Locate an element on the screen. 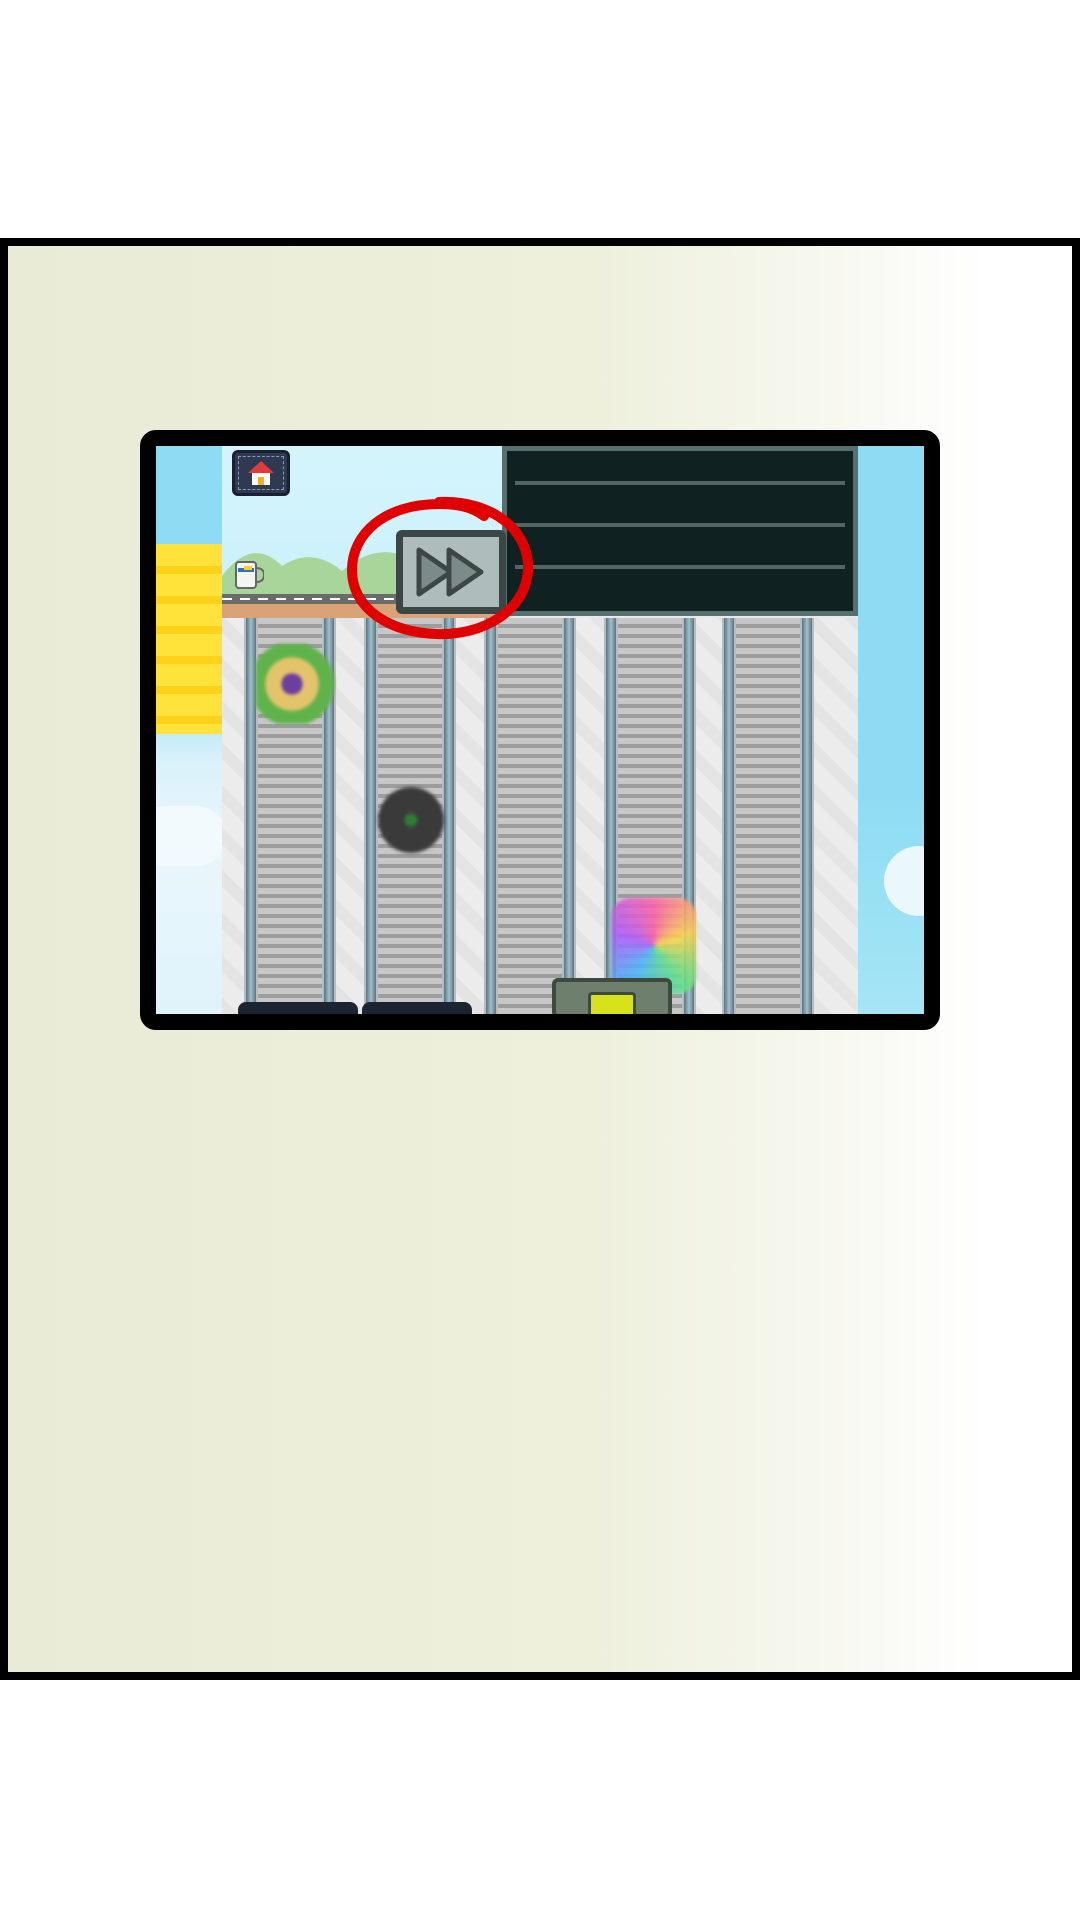 The width and height of the screenshot is (1080, 1920). plant-box-item is located at coordinates (296, 684).